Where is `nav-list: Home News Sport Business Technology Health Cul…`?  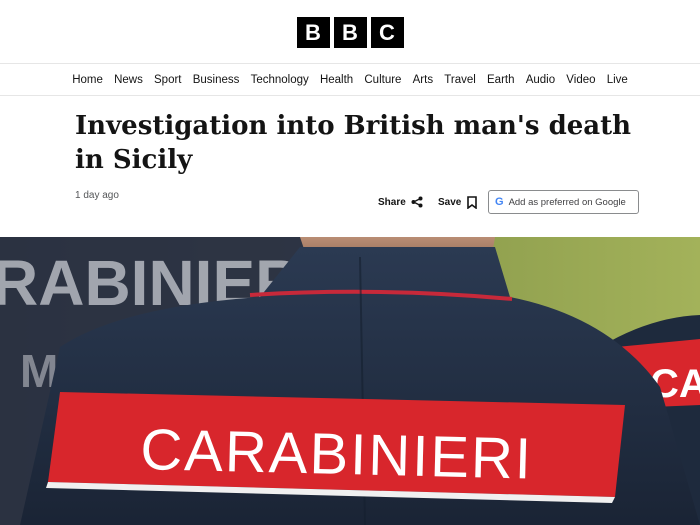 nav-list: Home News Sport Business Technology Health Cul… is located at coordinates (350, 80).